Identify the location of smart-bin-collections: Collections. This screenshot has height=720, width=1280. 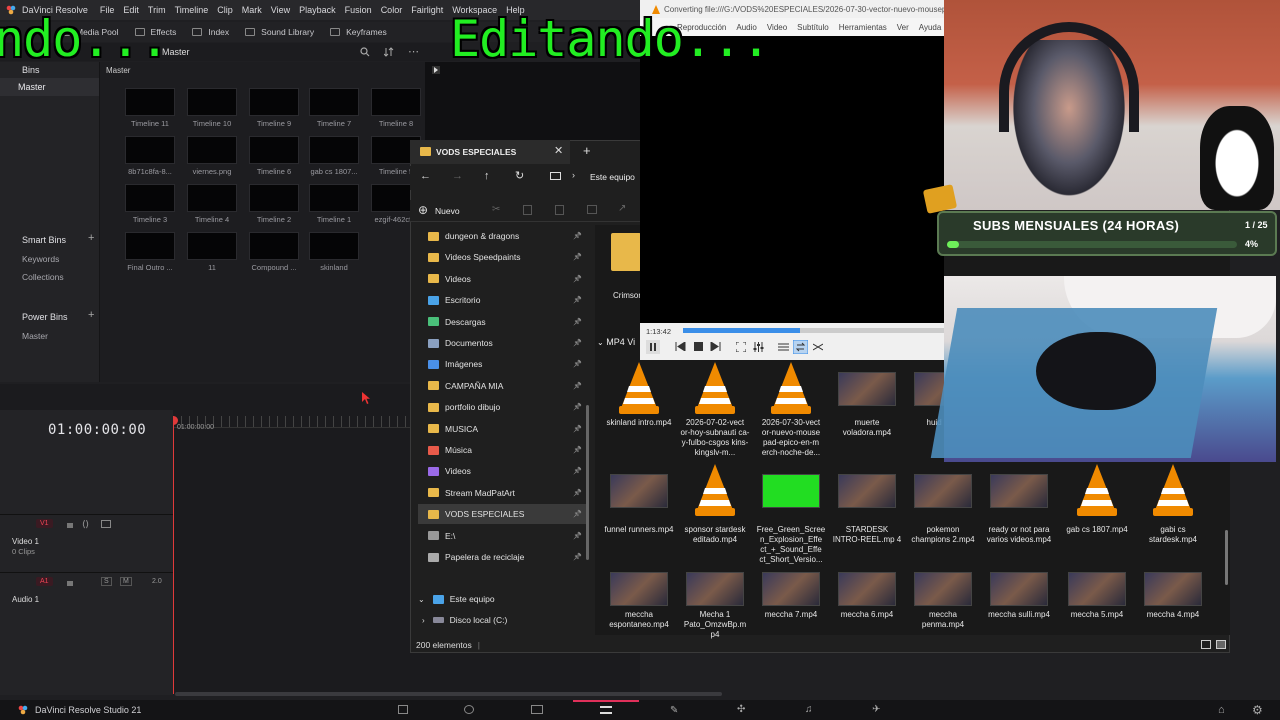
(43, 277).